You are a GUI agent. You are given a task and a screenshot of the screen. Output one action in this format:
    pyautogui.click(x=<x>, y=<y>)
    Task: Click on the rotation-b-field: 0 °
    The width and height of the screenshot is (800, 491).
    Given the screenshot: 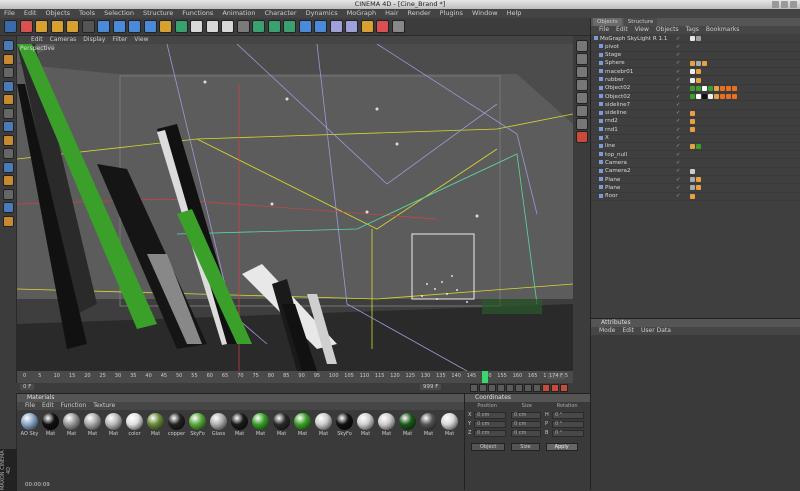 What is the action you would take?
    pyautogui.click(x=568, y=433)
    